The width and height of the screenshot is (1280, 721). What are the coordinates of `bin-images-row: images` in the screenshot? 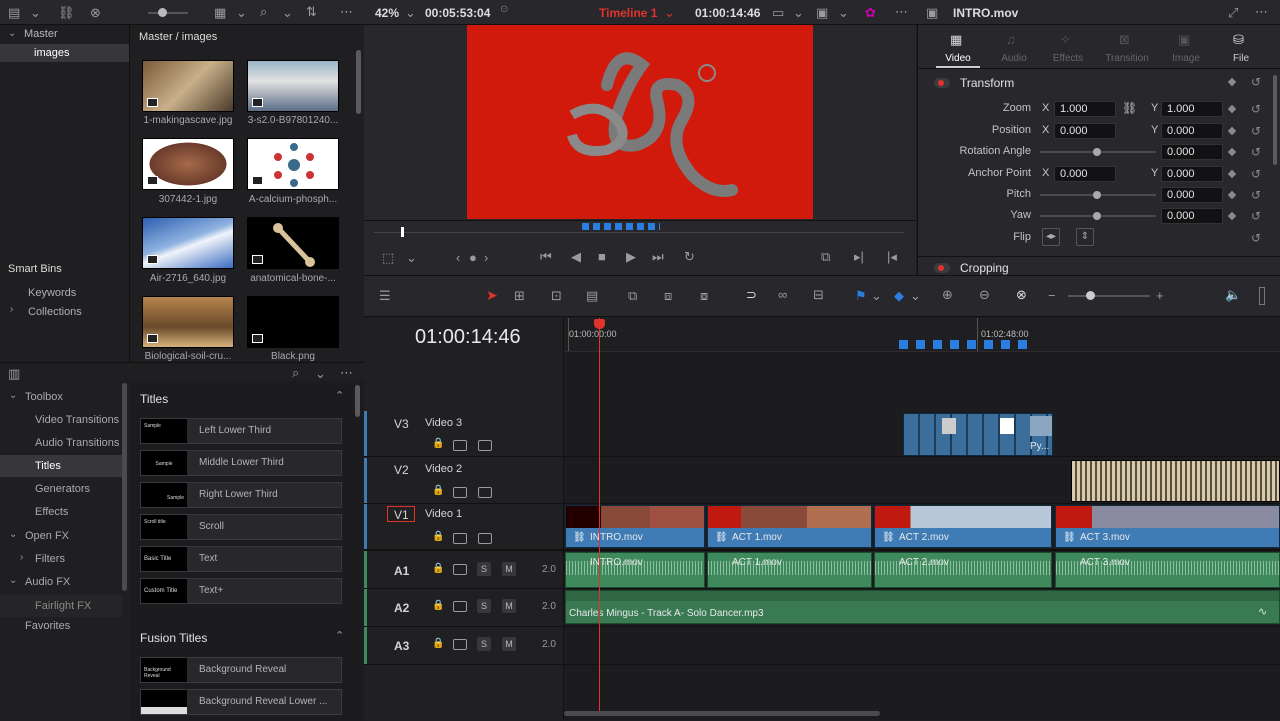 It's located at (64, 53).